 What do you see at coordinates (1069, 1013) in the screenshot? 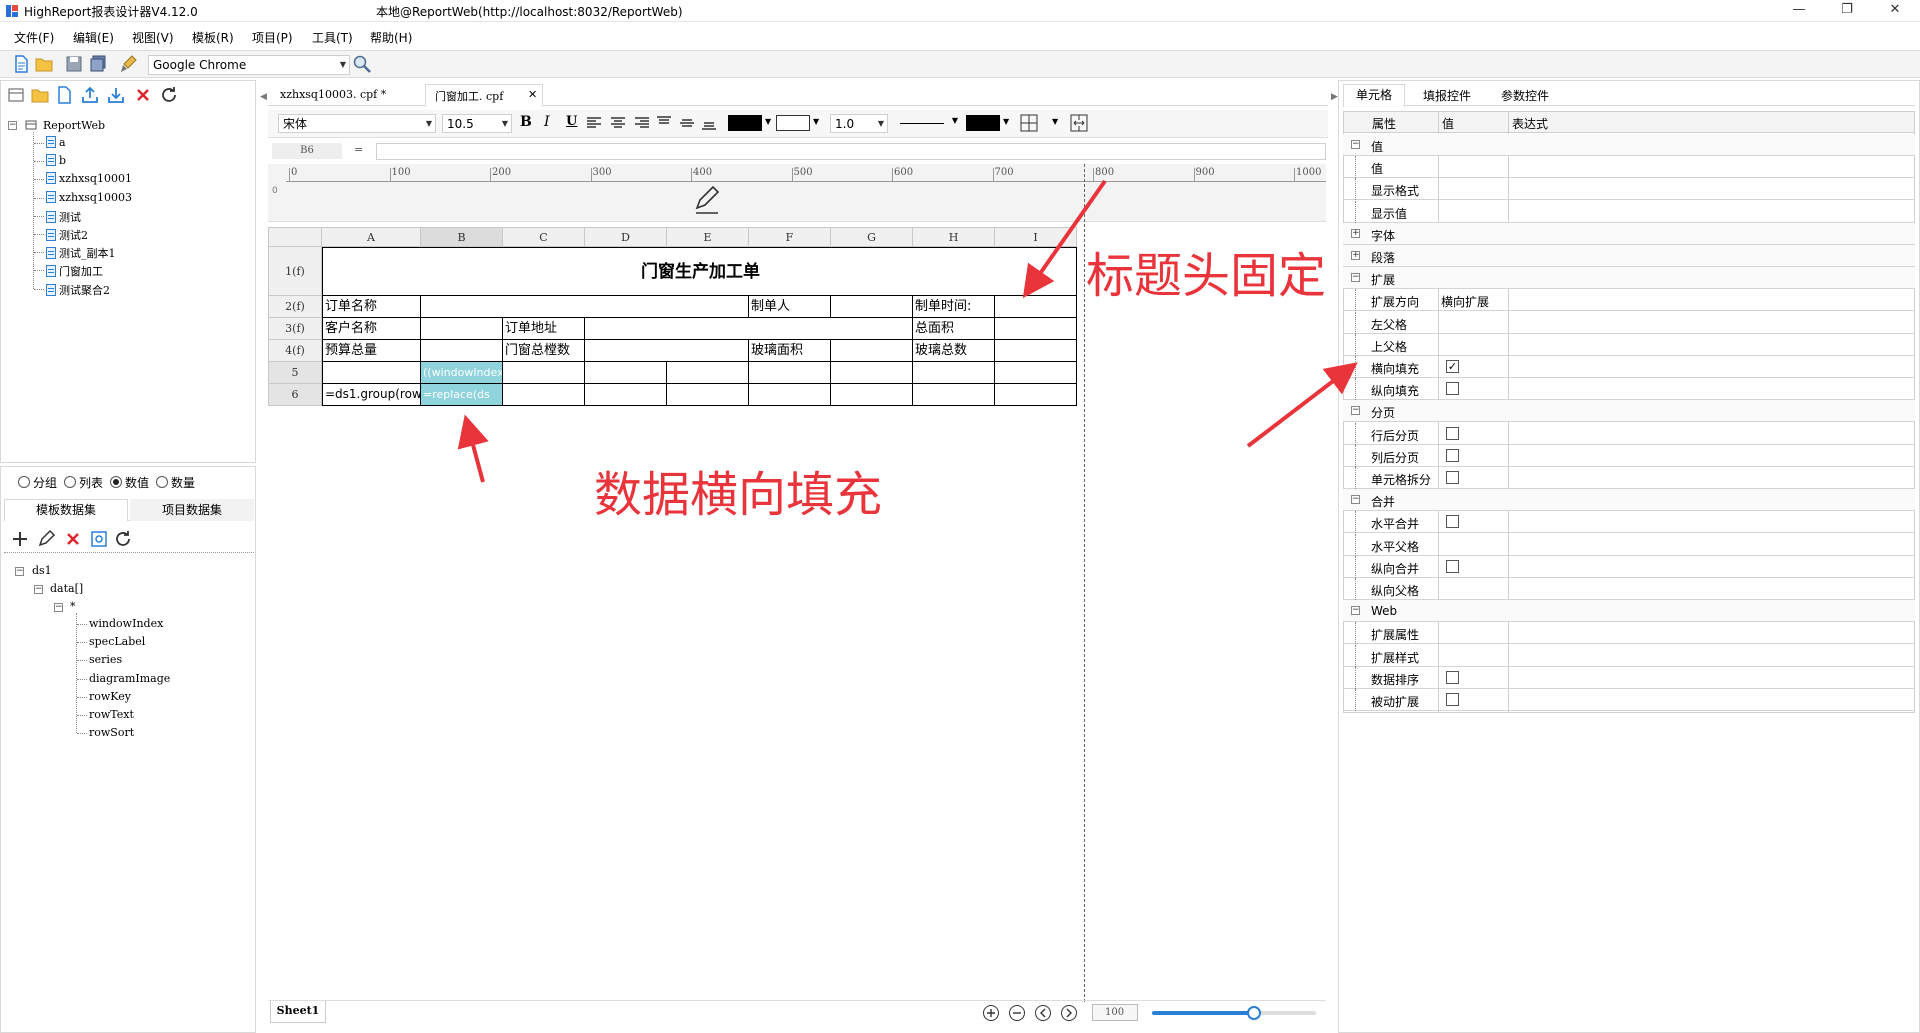
I see `zoom-actual-icon` at bounding box center [1069, 1013].